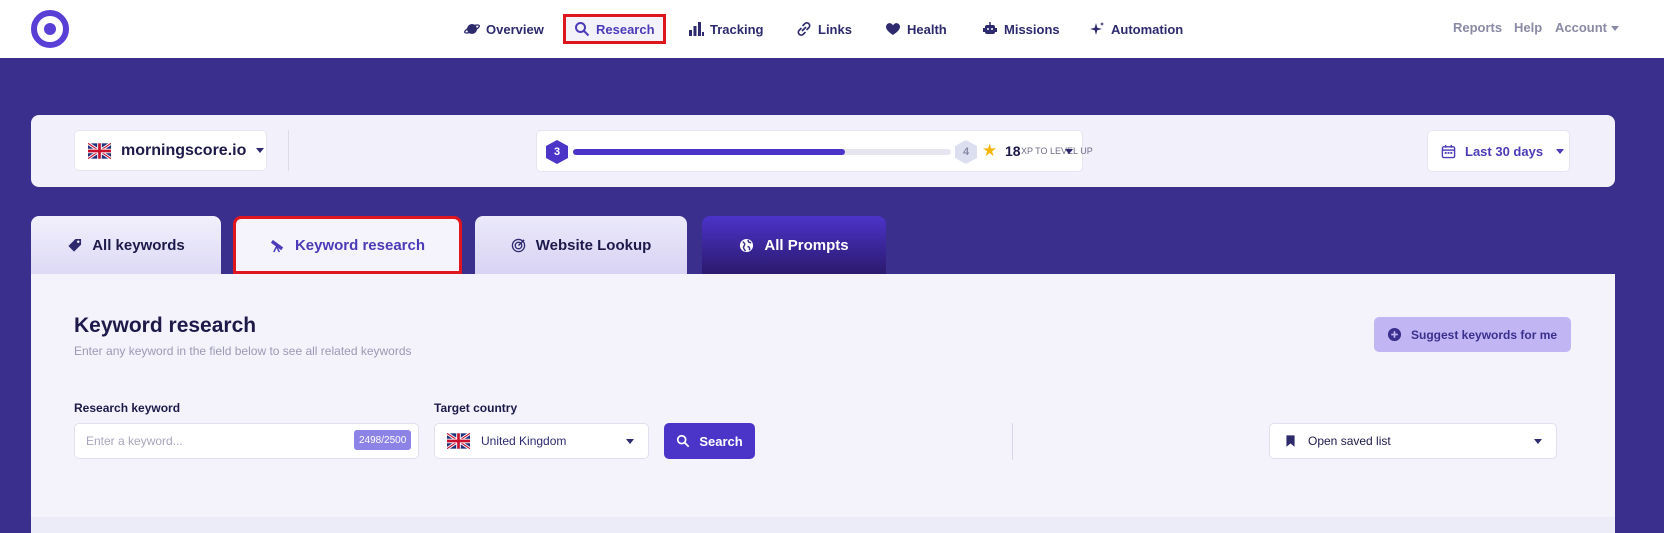 Image resolution: width=1664 pixels, height=533 pixels. Describe the element at coordinates (1290, 441) in the screenshot. I see `bookmark-icon` at that location.